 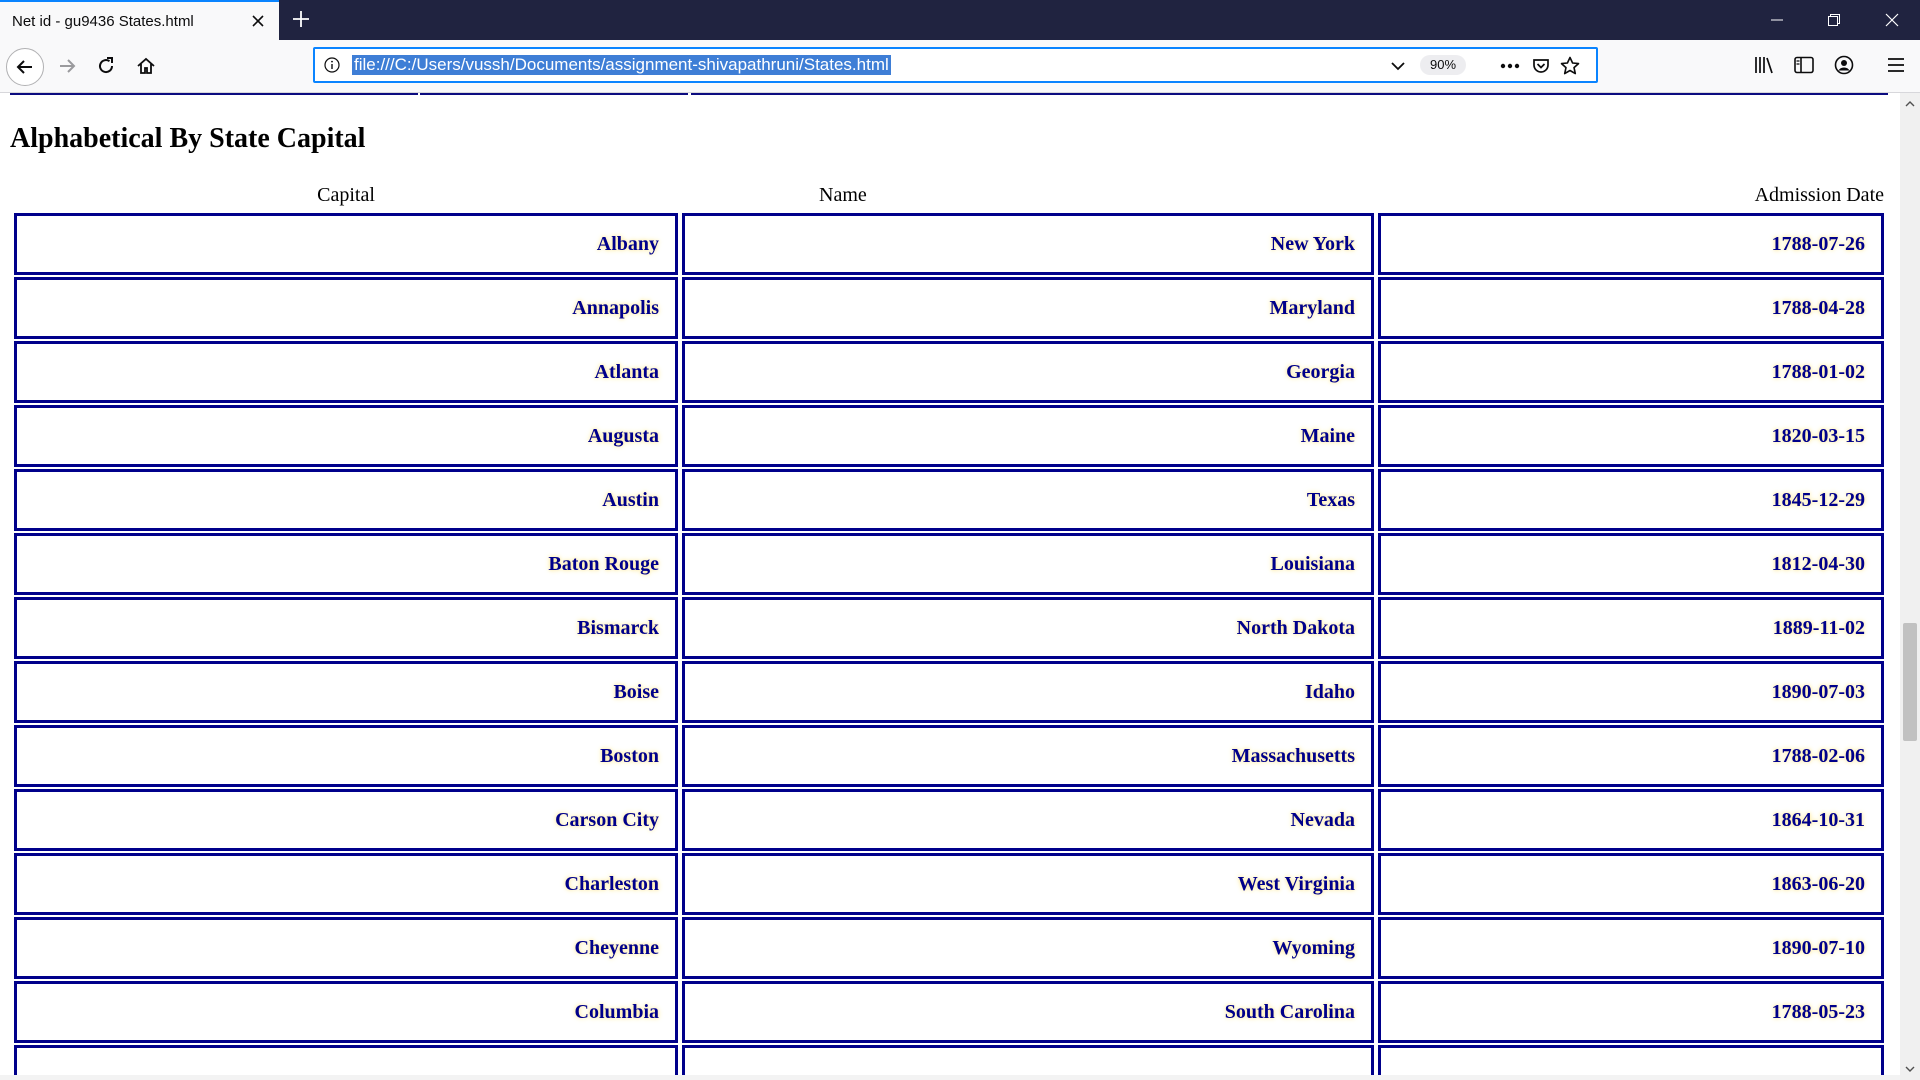 What do you see at coordinates (1443, 65) in the screenshot?
I see `zoom-level-badge: 90%` at bounding box center [1443, 65].